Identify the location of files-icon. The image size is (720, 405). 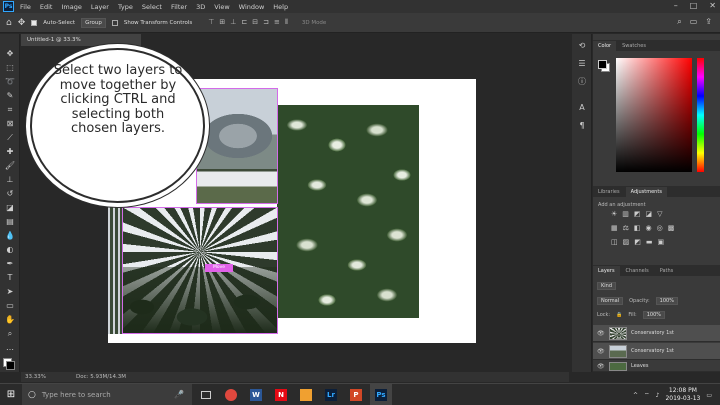
(306, 394).